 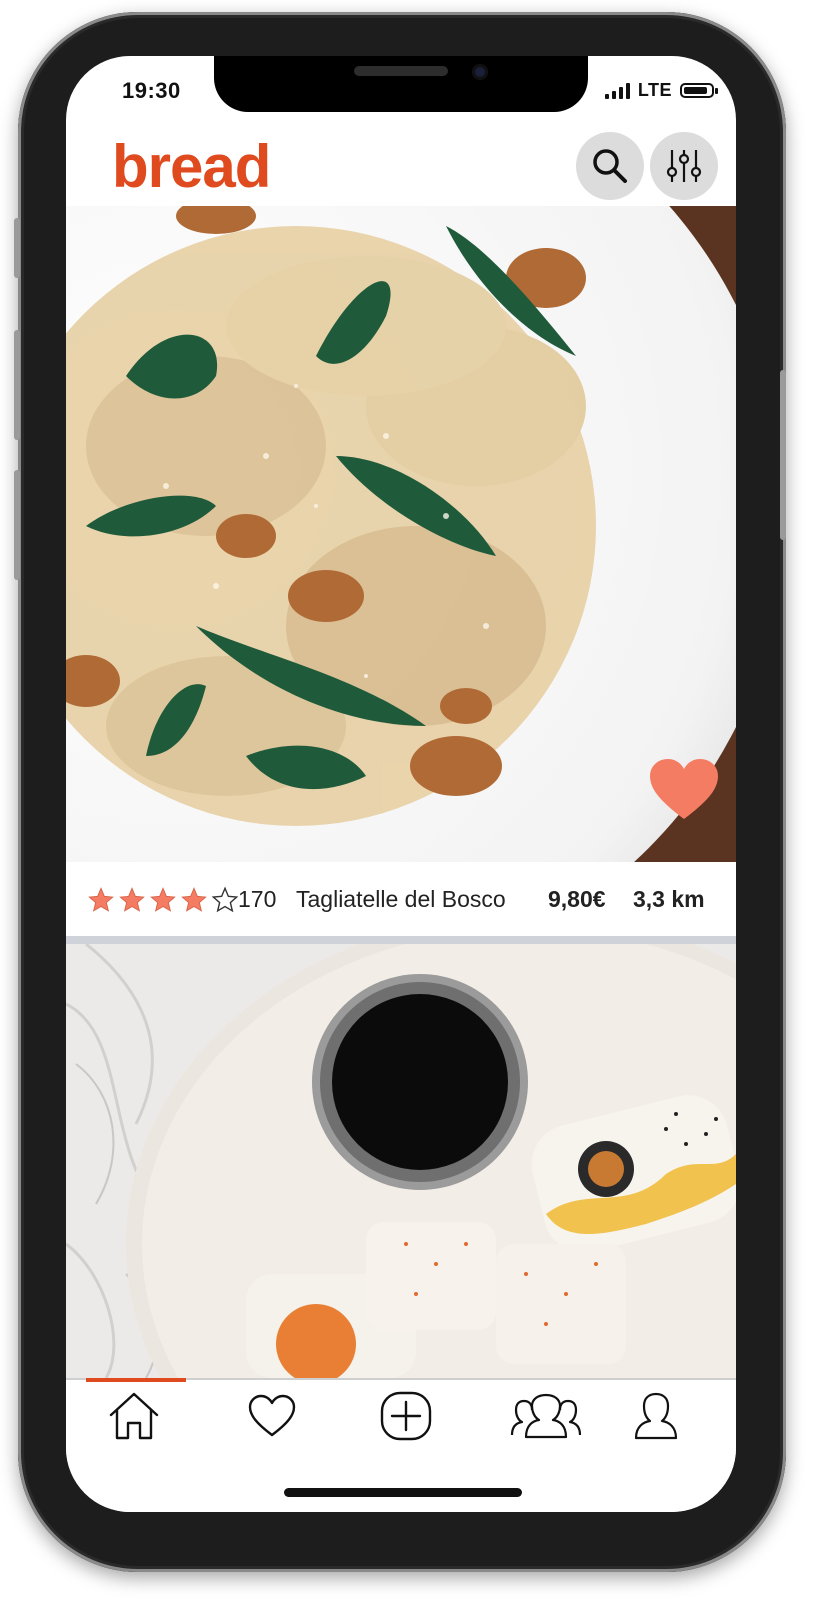 What do you see at coordinates (401, 71) in the screenshot?
I see `speaker` at bounding box center [401, 71].